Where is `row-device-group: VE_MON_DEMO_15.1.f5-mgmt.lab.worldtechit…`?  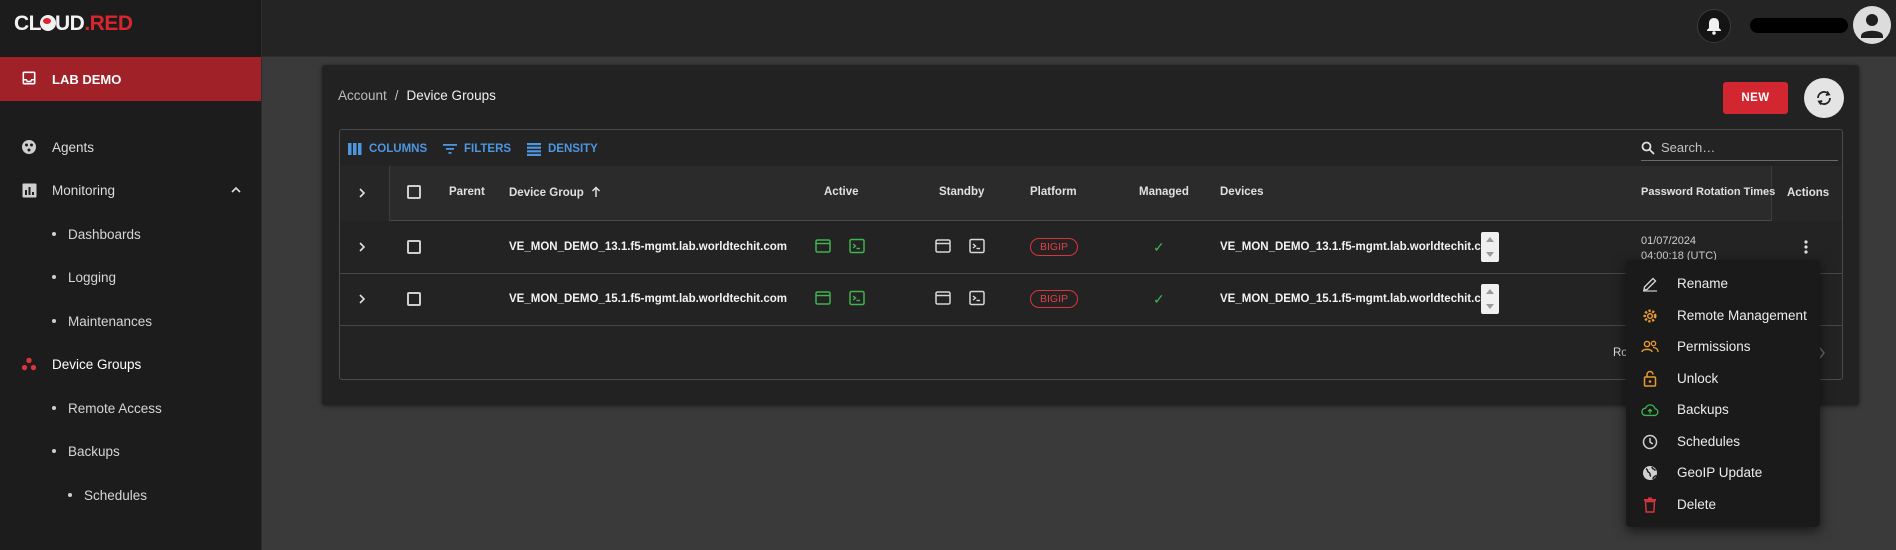 row-device-group: VE_MON_DEMO_15.1.f5-mgmt.lab.worldtechit… is located at coordinates (648, 299).